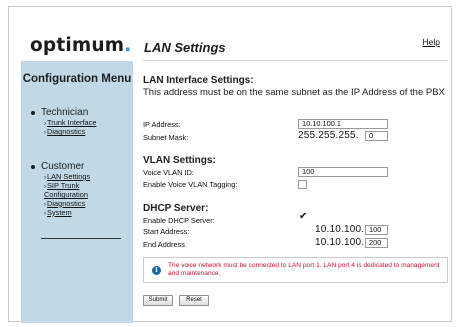 This screenshot has height=327, width=458. I want to click on vlan-tagging-label: Enable Voice VLAN Tagging:, so click(190, 184).